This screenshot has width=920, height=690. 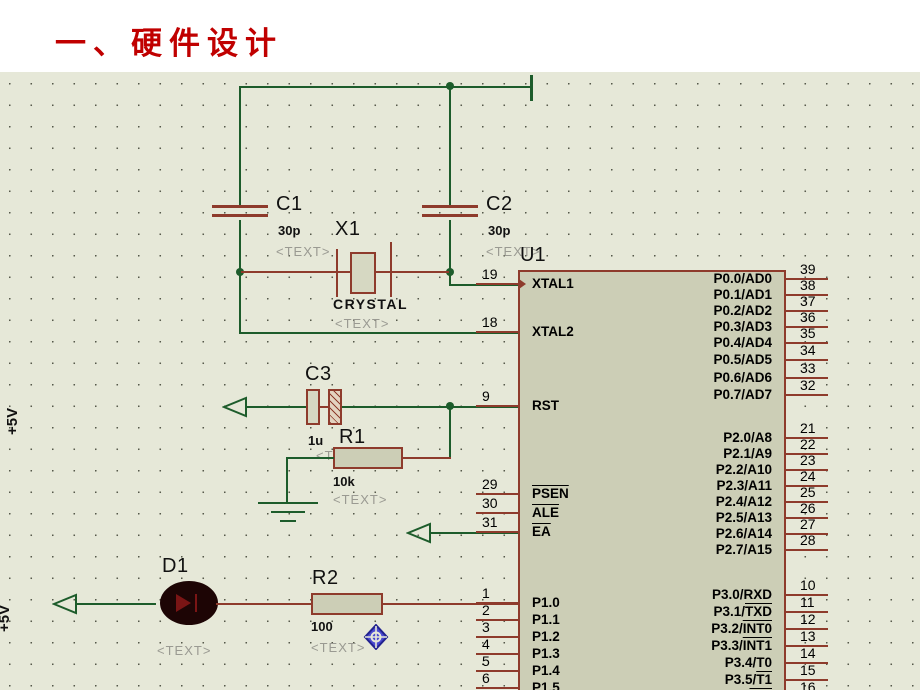 What do you see at coordinates (808, 368) in the screenshot?
I see `ic-pin-number-33: 33` at bounding box center [808, 368].